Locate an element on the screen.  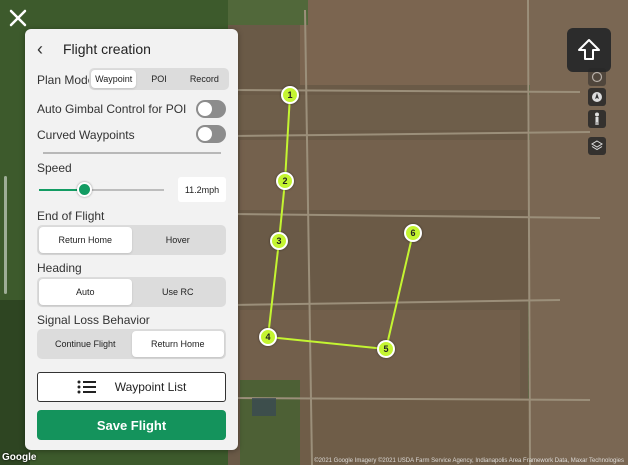
auto-gimbal-toggle is located at coordinates (211, 109).